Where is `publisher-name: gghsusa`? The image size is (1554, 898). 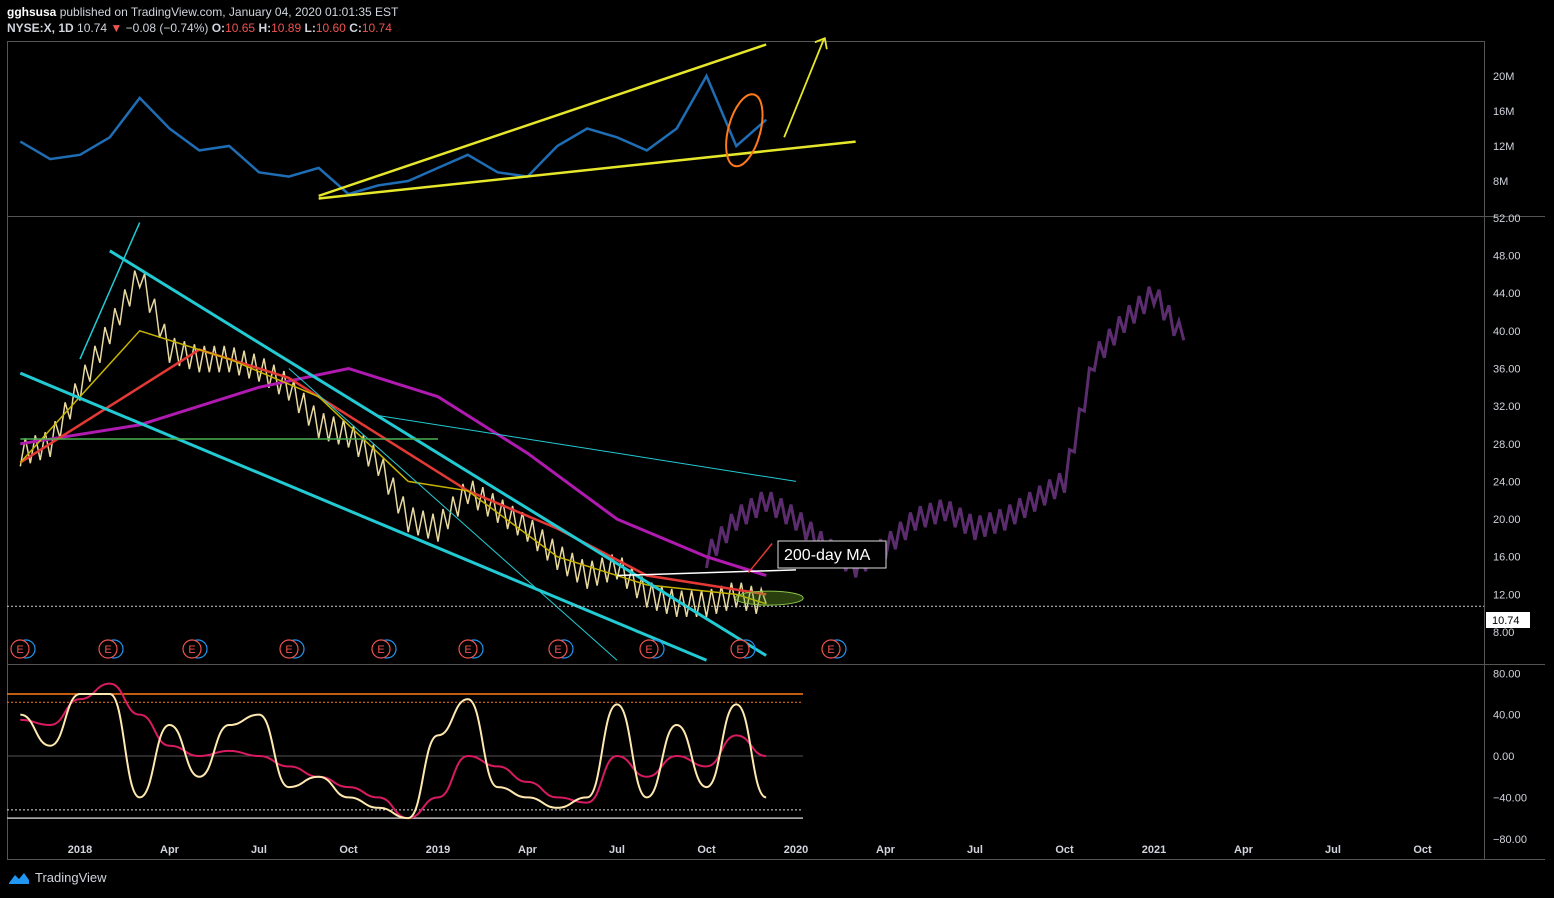 publisher-name: gghsusa is located at coordinates (31, 12).